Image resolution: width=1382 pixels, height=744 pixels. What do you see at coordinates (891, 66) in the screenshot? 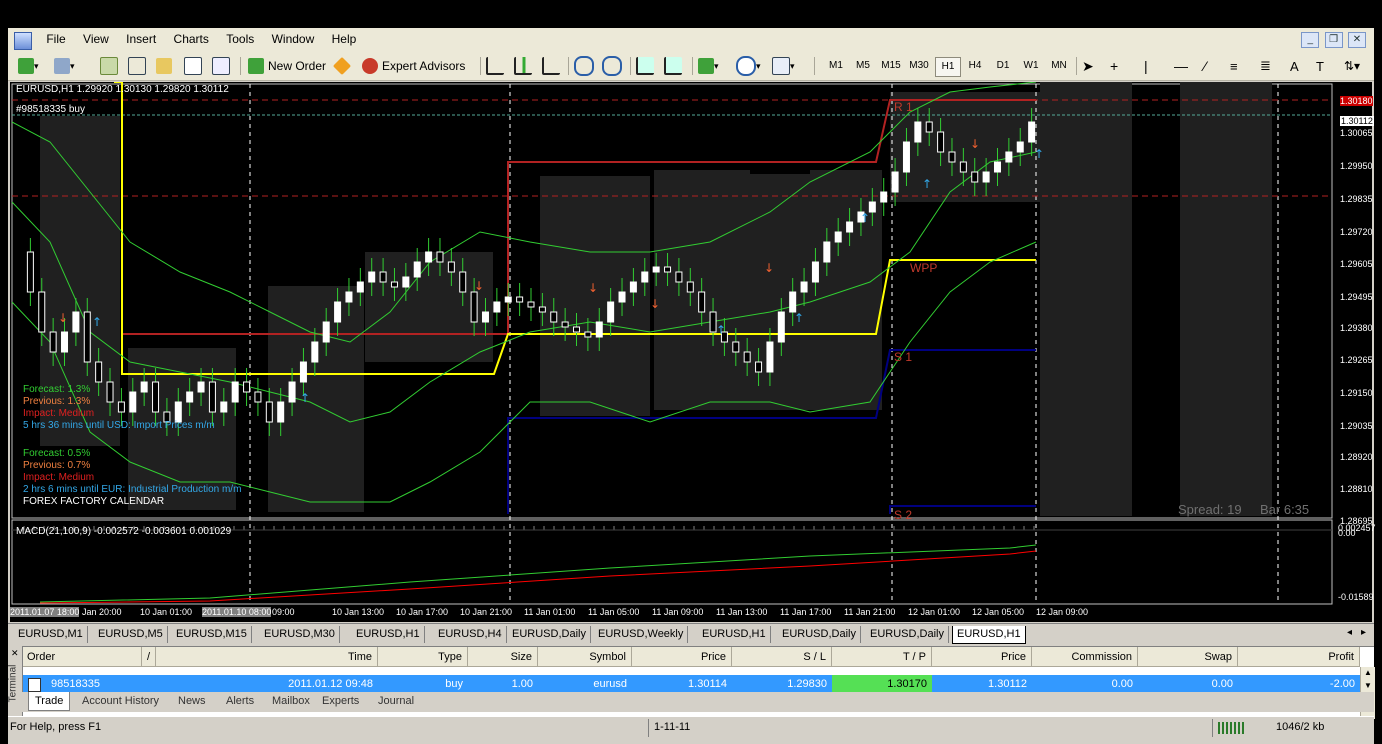
I see `timeframe-m15: M15` at bounding box center [891, 66].